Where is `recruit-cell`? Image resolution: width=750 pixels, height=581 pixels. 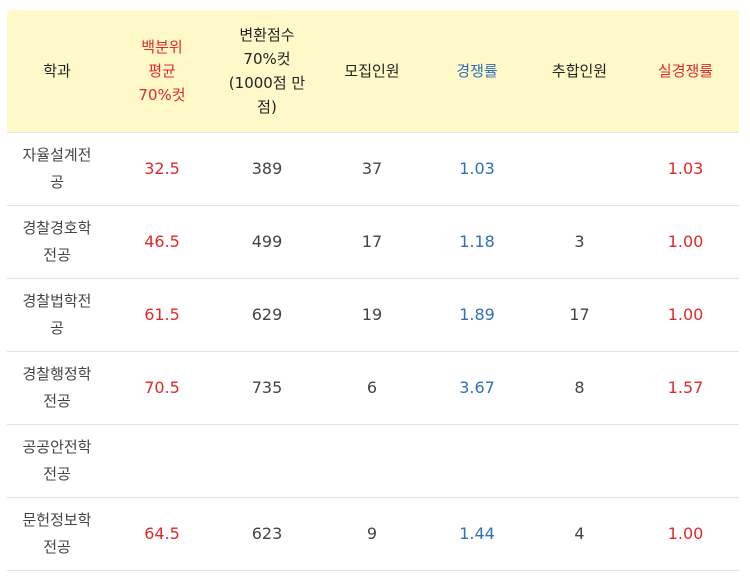
recruit-cell is located at coordinates (372, 460).